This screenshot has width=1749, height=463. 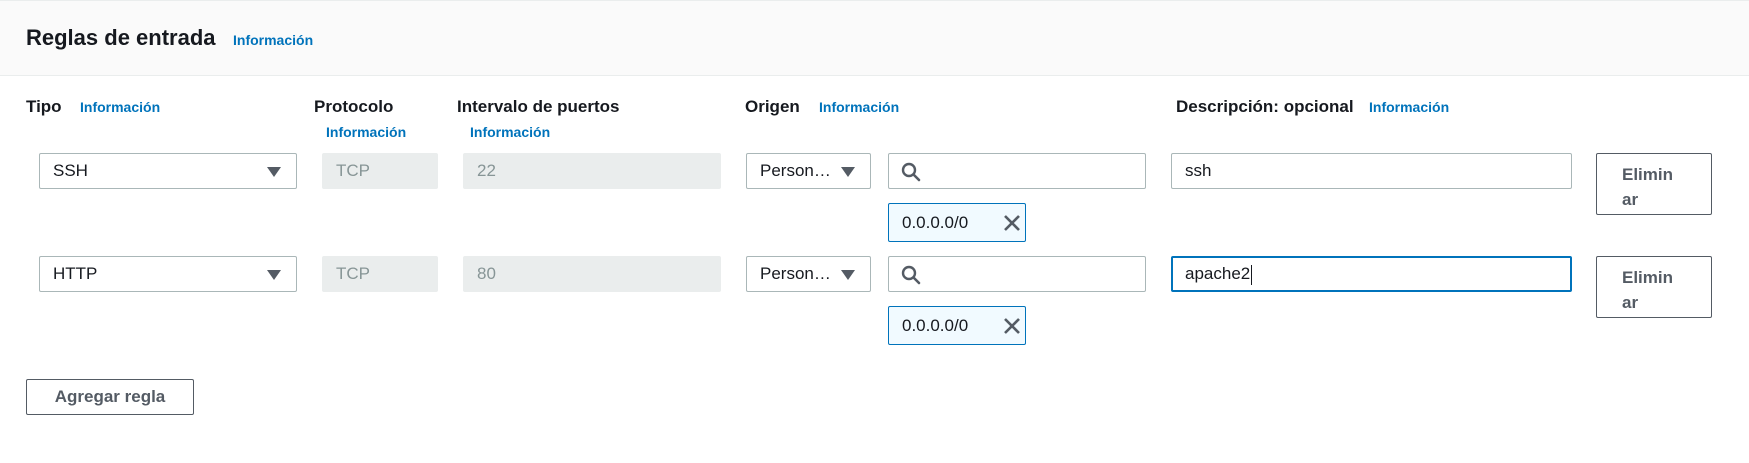 What do you see at coordinates (168, 171) in the screenshot?
I see `type-select: SSH` at bounding box center [168, 171].